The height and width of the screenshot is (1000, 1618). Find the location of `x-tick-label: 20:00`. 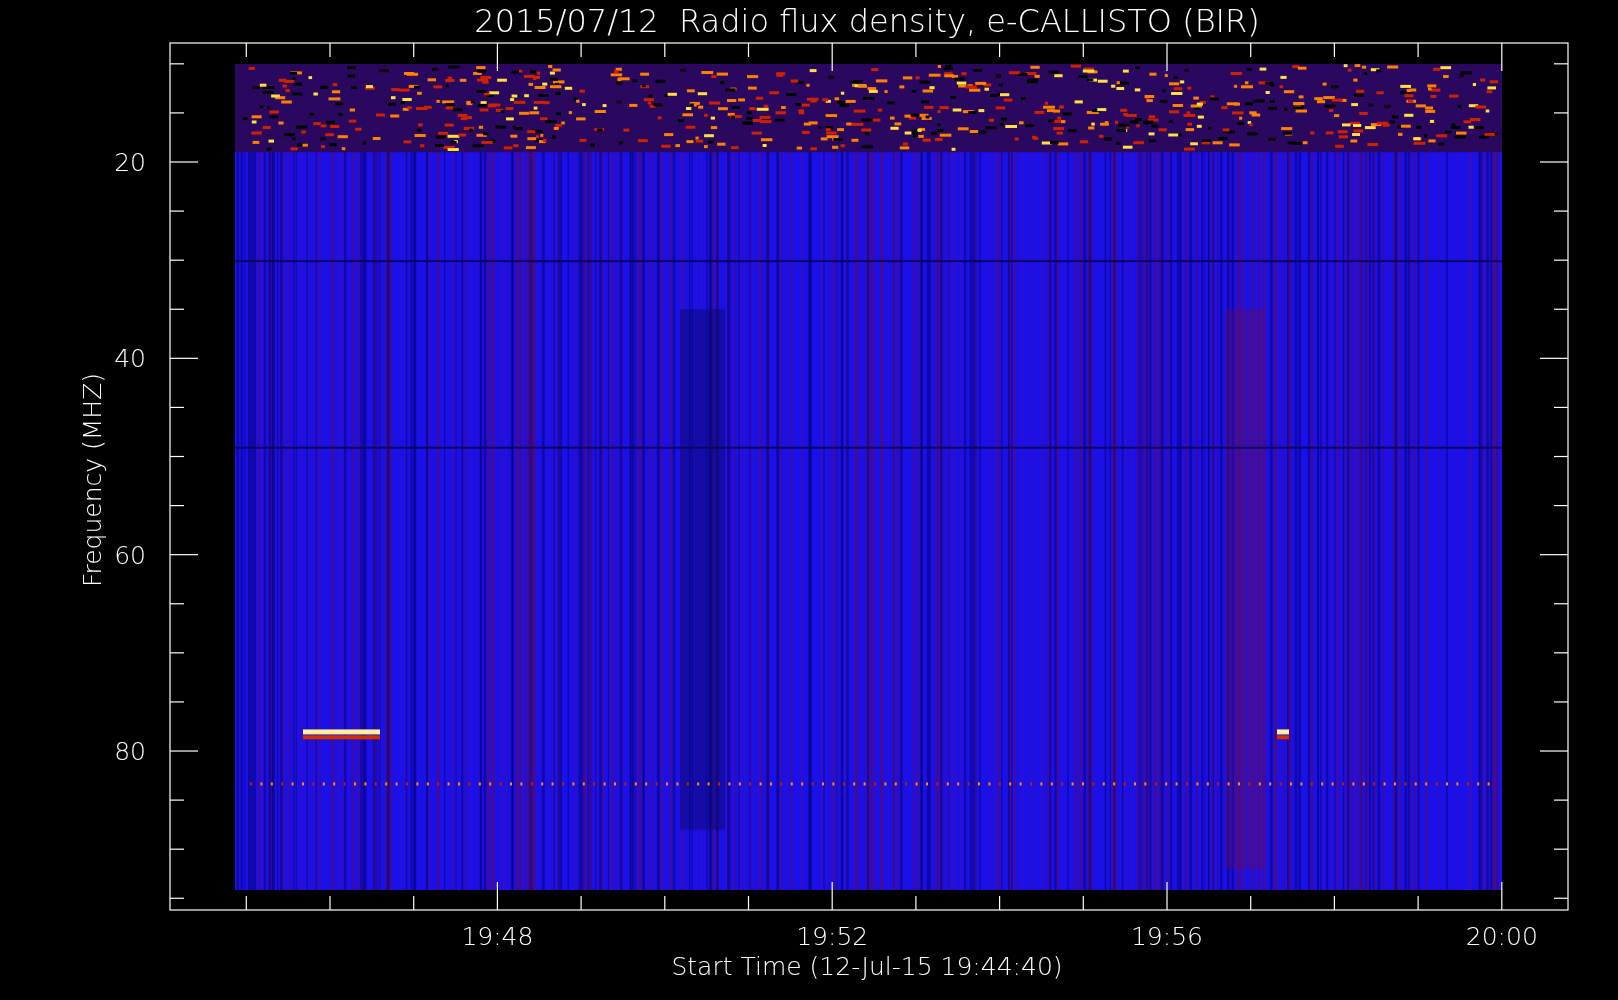

x-tick-label: 20:00 is located at coordinates (1501, 936).